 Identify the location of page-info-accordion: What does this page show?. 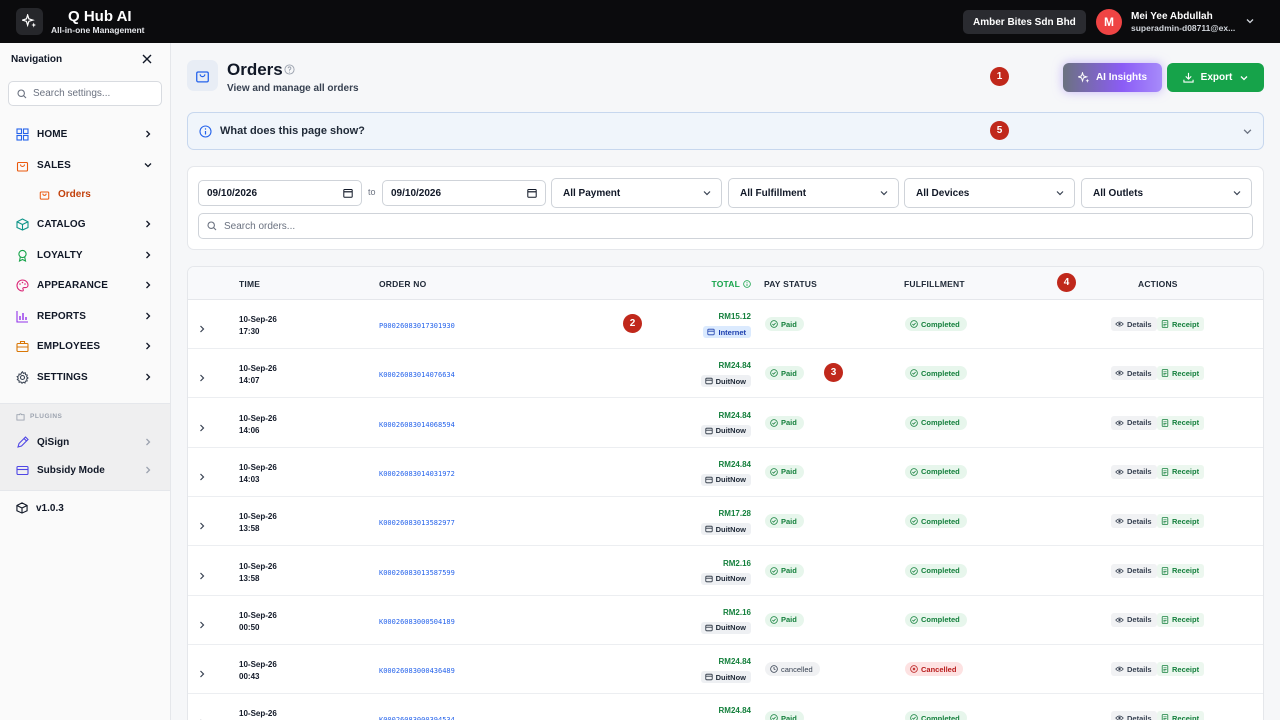
(725, 131).